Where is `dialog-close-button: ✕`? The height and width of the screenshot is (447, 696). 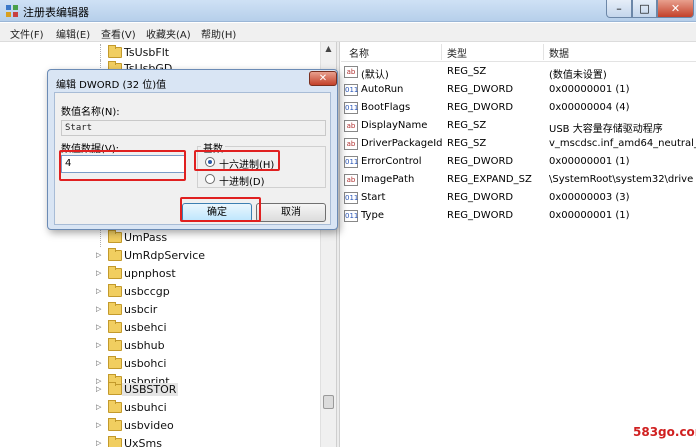
dialog-close-button: ✕ is located at coordinates (323, 78).